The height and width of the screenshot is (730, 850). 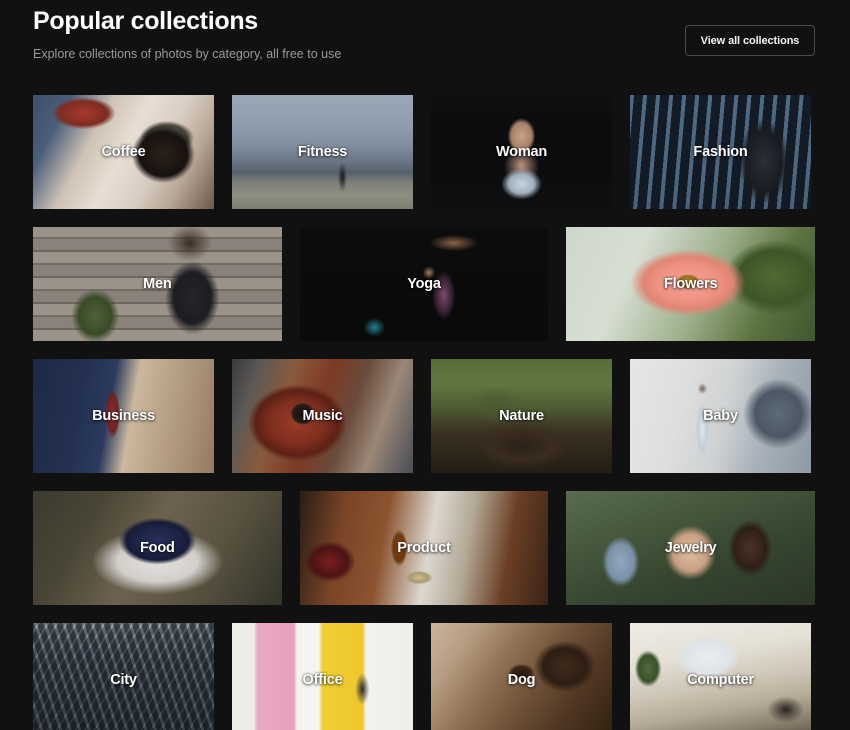 I want to click on collection-card-dog: Dog, so click(x=521, y=676).